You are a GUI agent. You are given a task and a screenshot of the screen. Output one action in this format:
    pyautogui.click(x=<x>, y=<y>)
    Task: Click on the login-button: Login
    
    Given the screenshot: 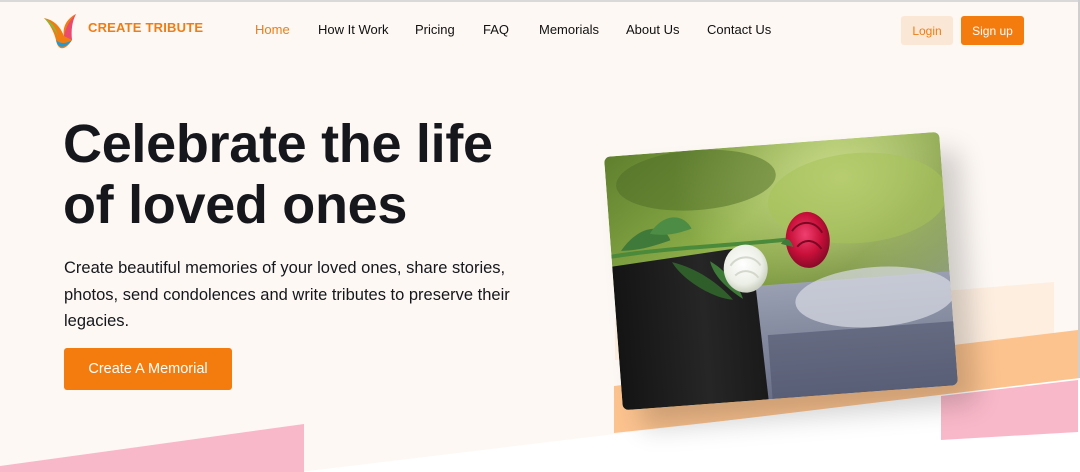 What is the action you would take?
    pyautogui.click(x=927, y=30)
    